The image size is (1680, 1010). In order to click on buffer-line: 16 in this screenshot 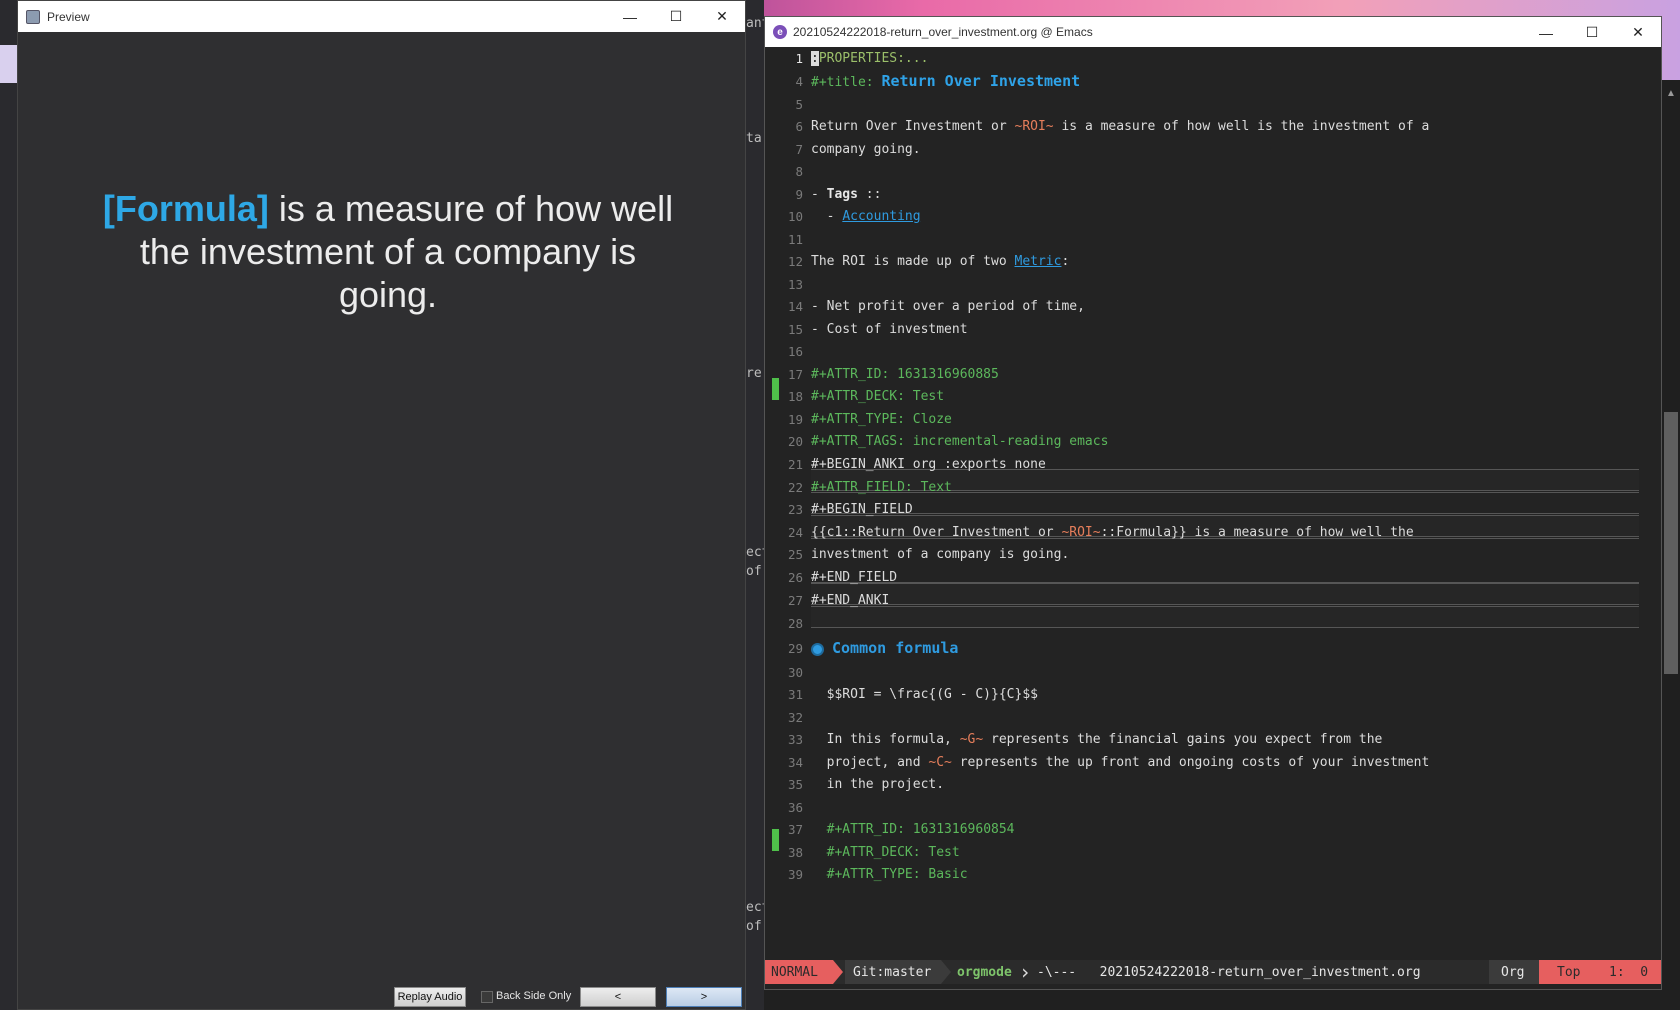, I will do `click(1206, 351)`.